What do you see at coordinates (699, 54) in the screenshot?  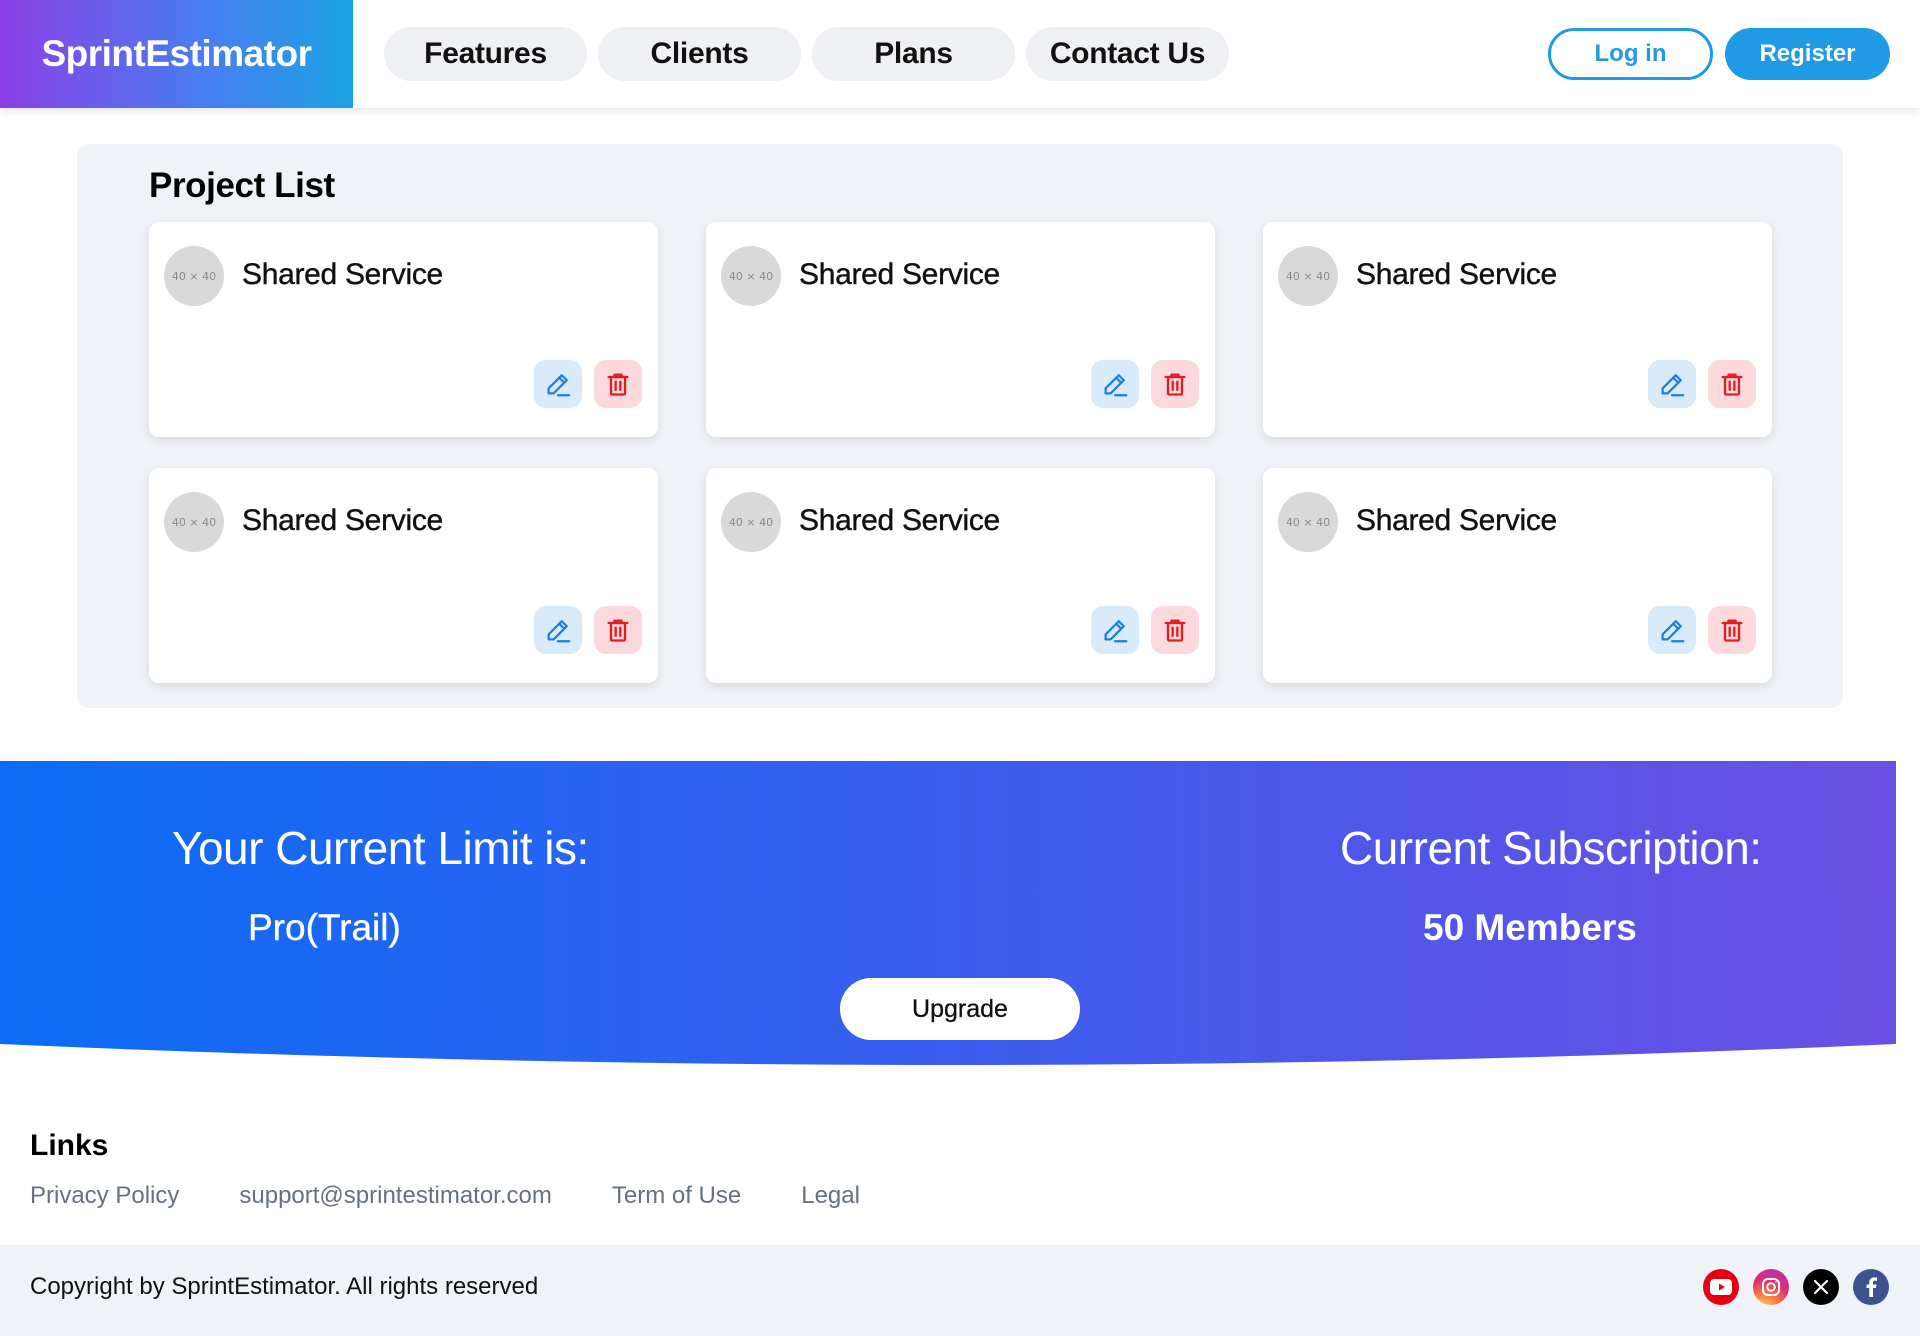 I see `nav-clients: Clients` at bounding box center [699, 54].